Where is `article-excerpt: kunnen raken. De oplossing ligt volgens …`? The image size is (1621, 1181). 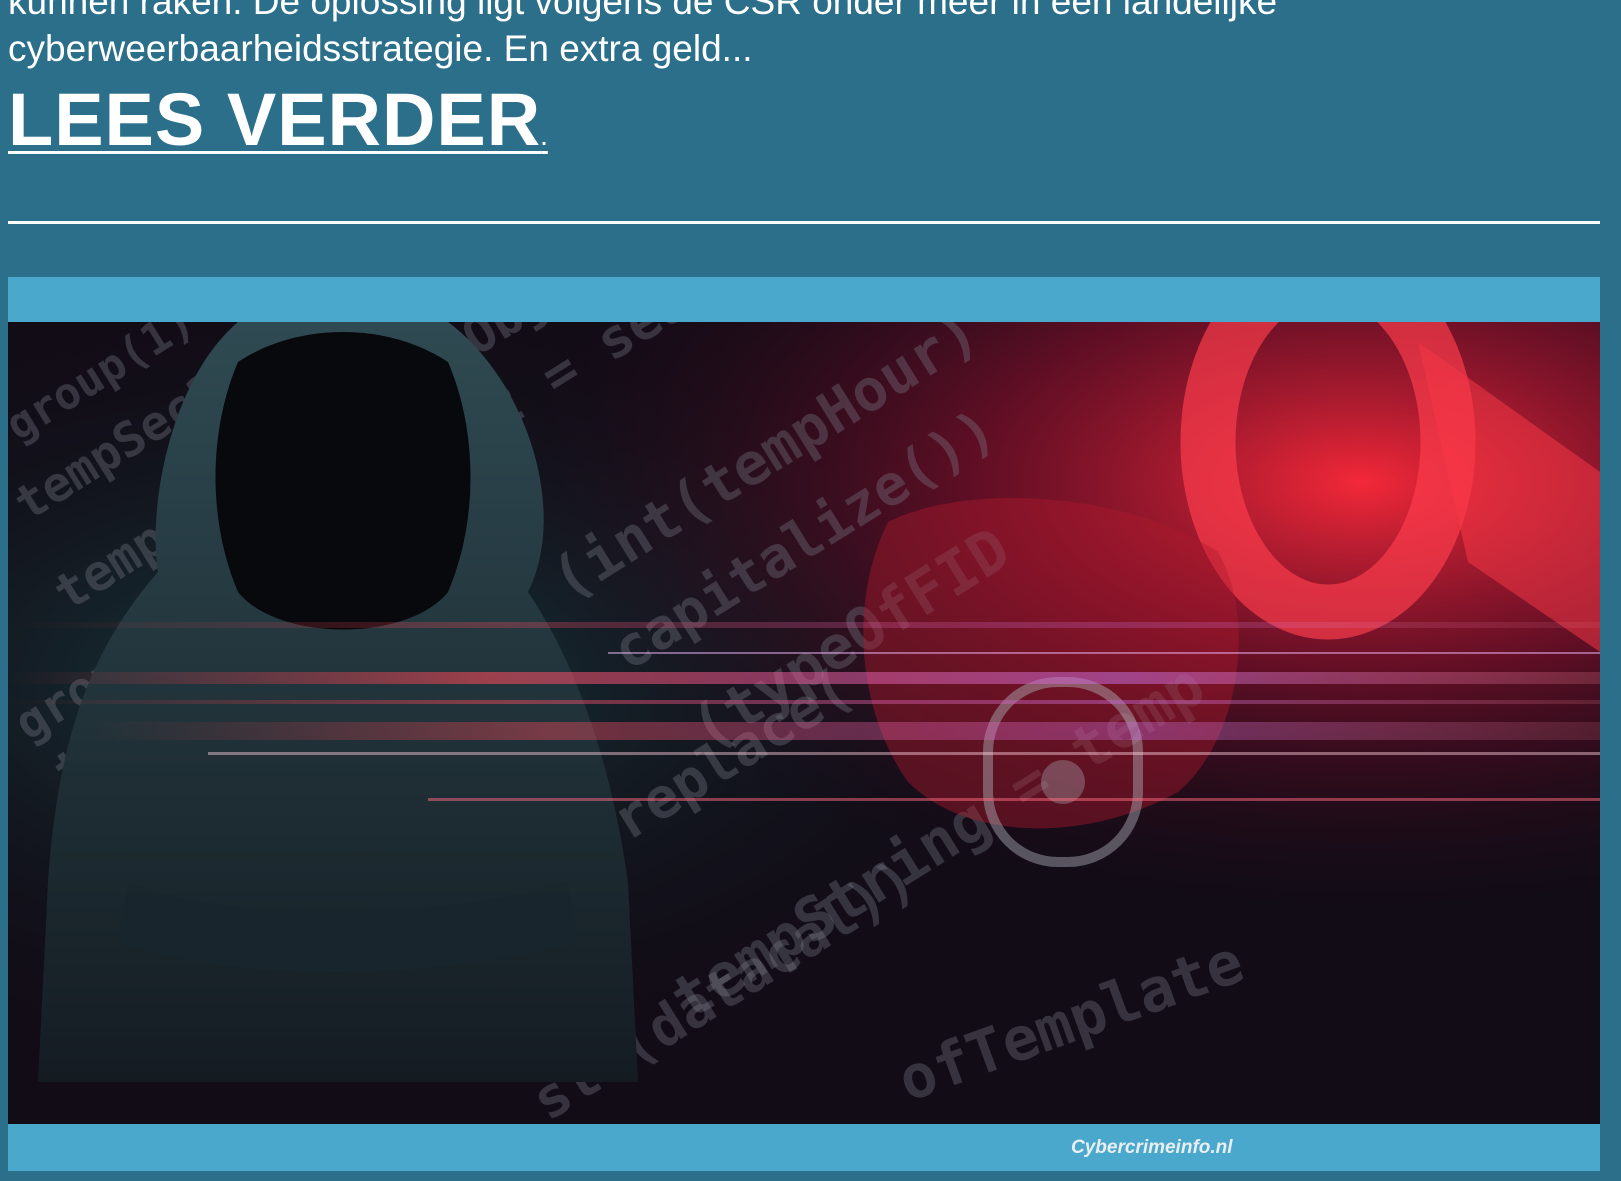 article-excerpt: kunnen raken. De oplossing ligt volgens … is located at coordinates (808, 36).